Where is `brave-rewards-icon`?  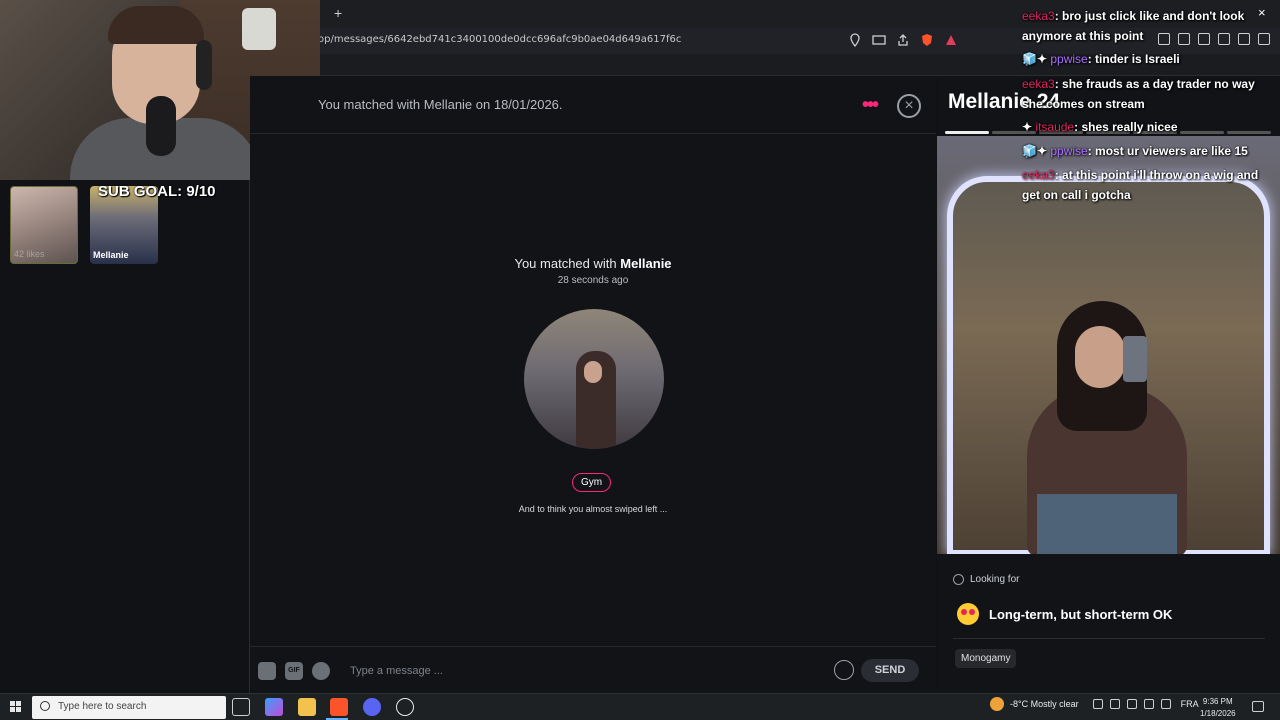 brave-rewards-icon is located at coordinates (951, 40).